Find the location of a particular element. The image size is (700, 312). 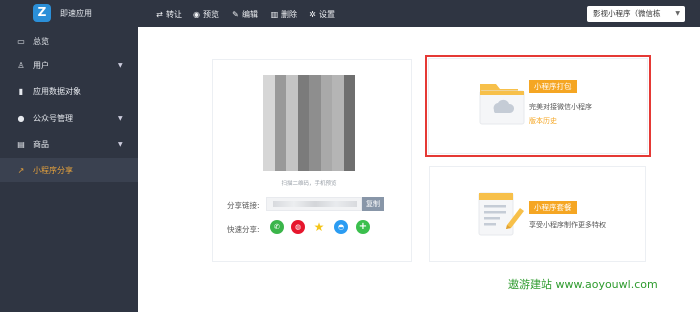

chevron-down-icon: ▼ is located at coordinates (677, 13).